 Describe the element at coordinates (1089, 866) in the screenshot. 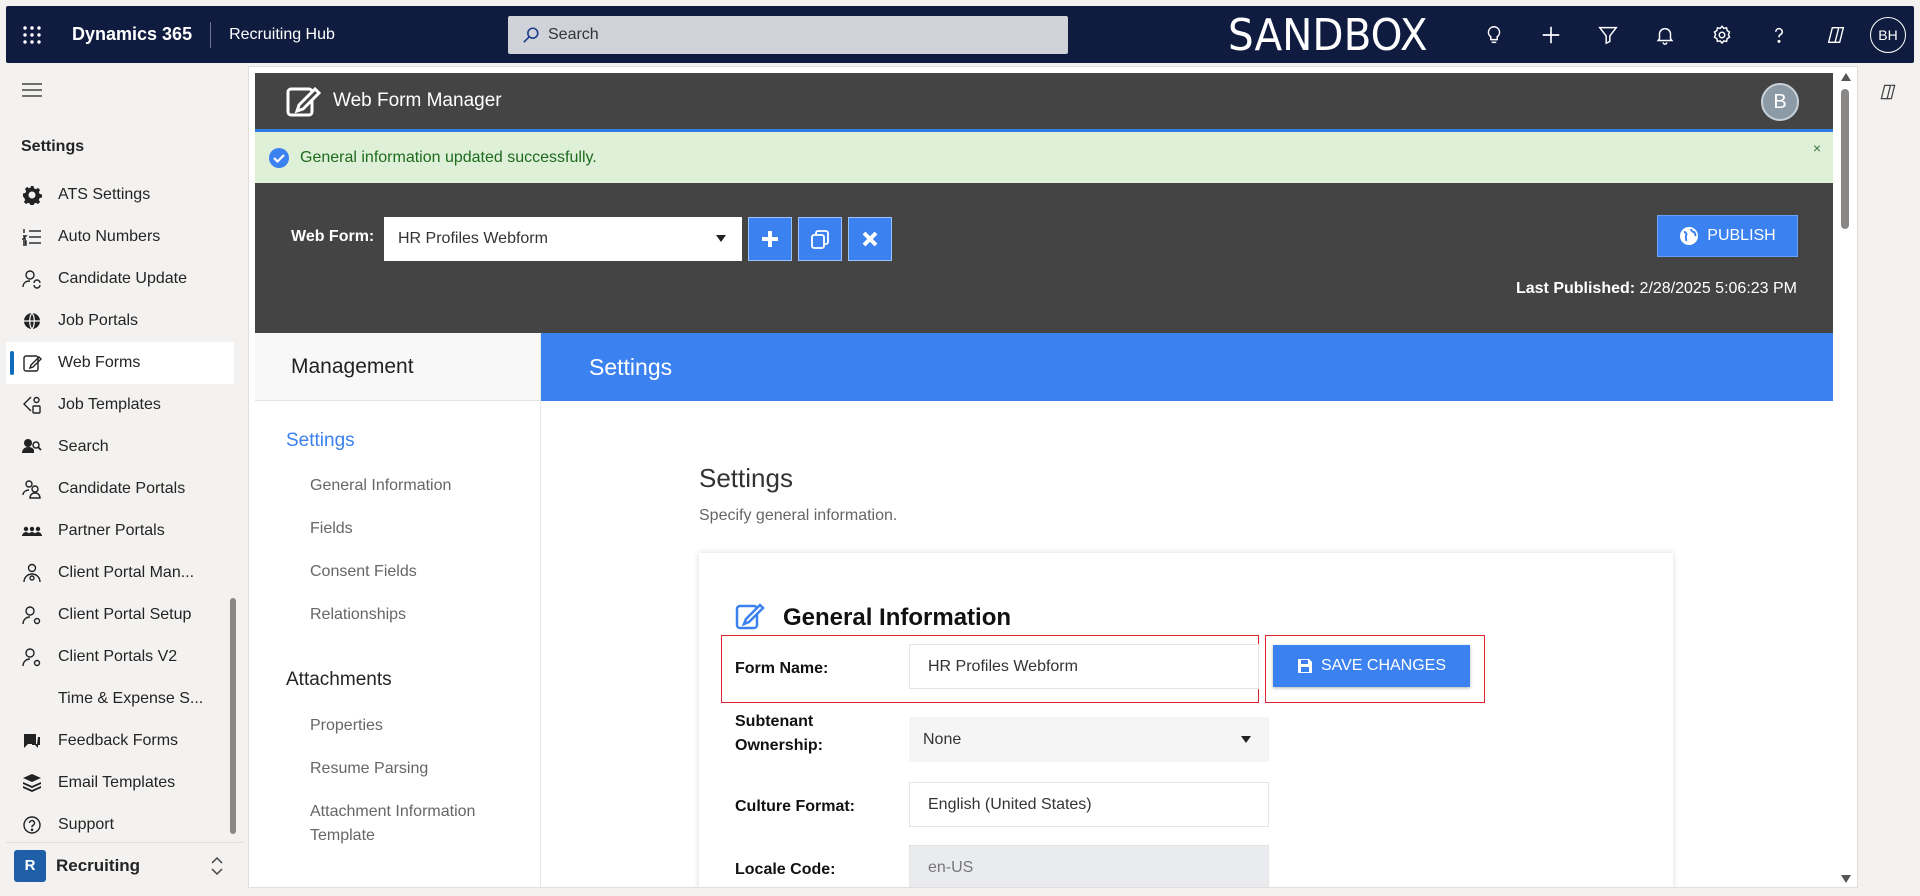

I see `locale-code-input: en-US` at that location.